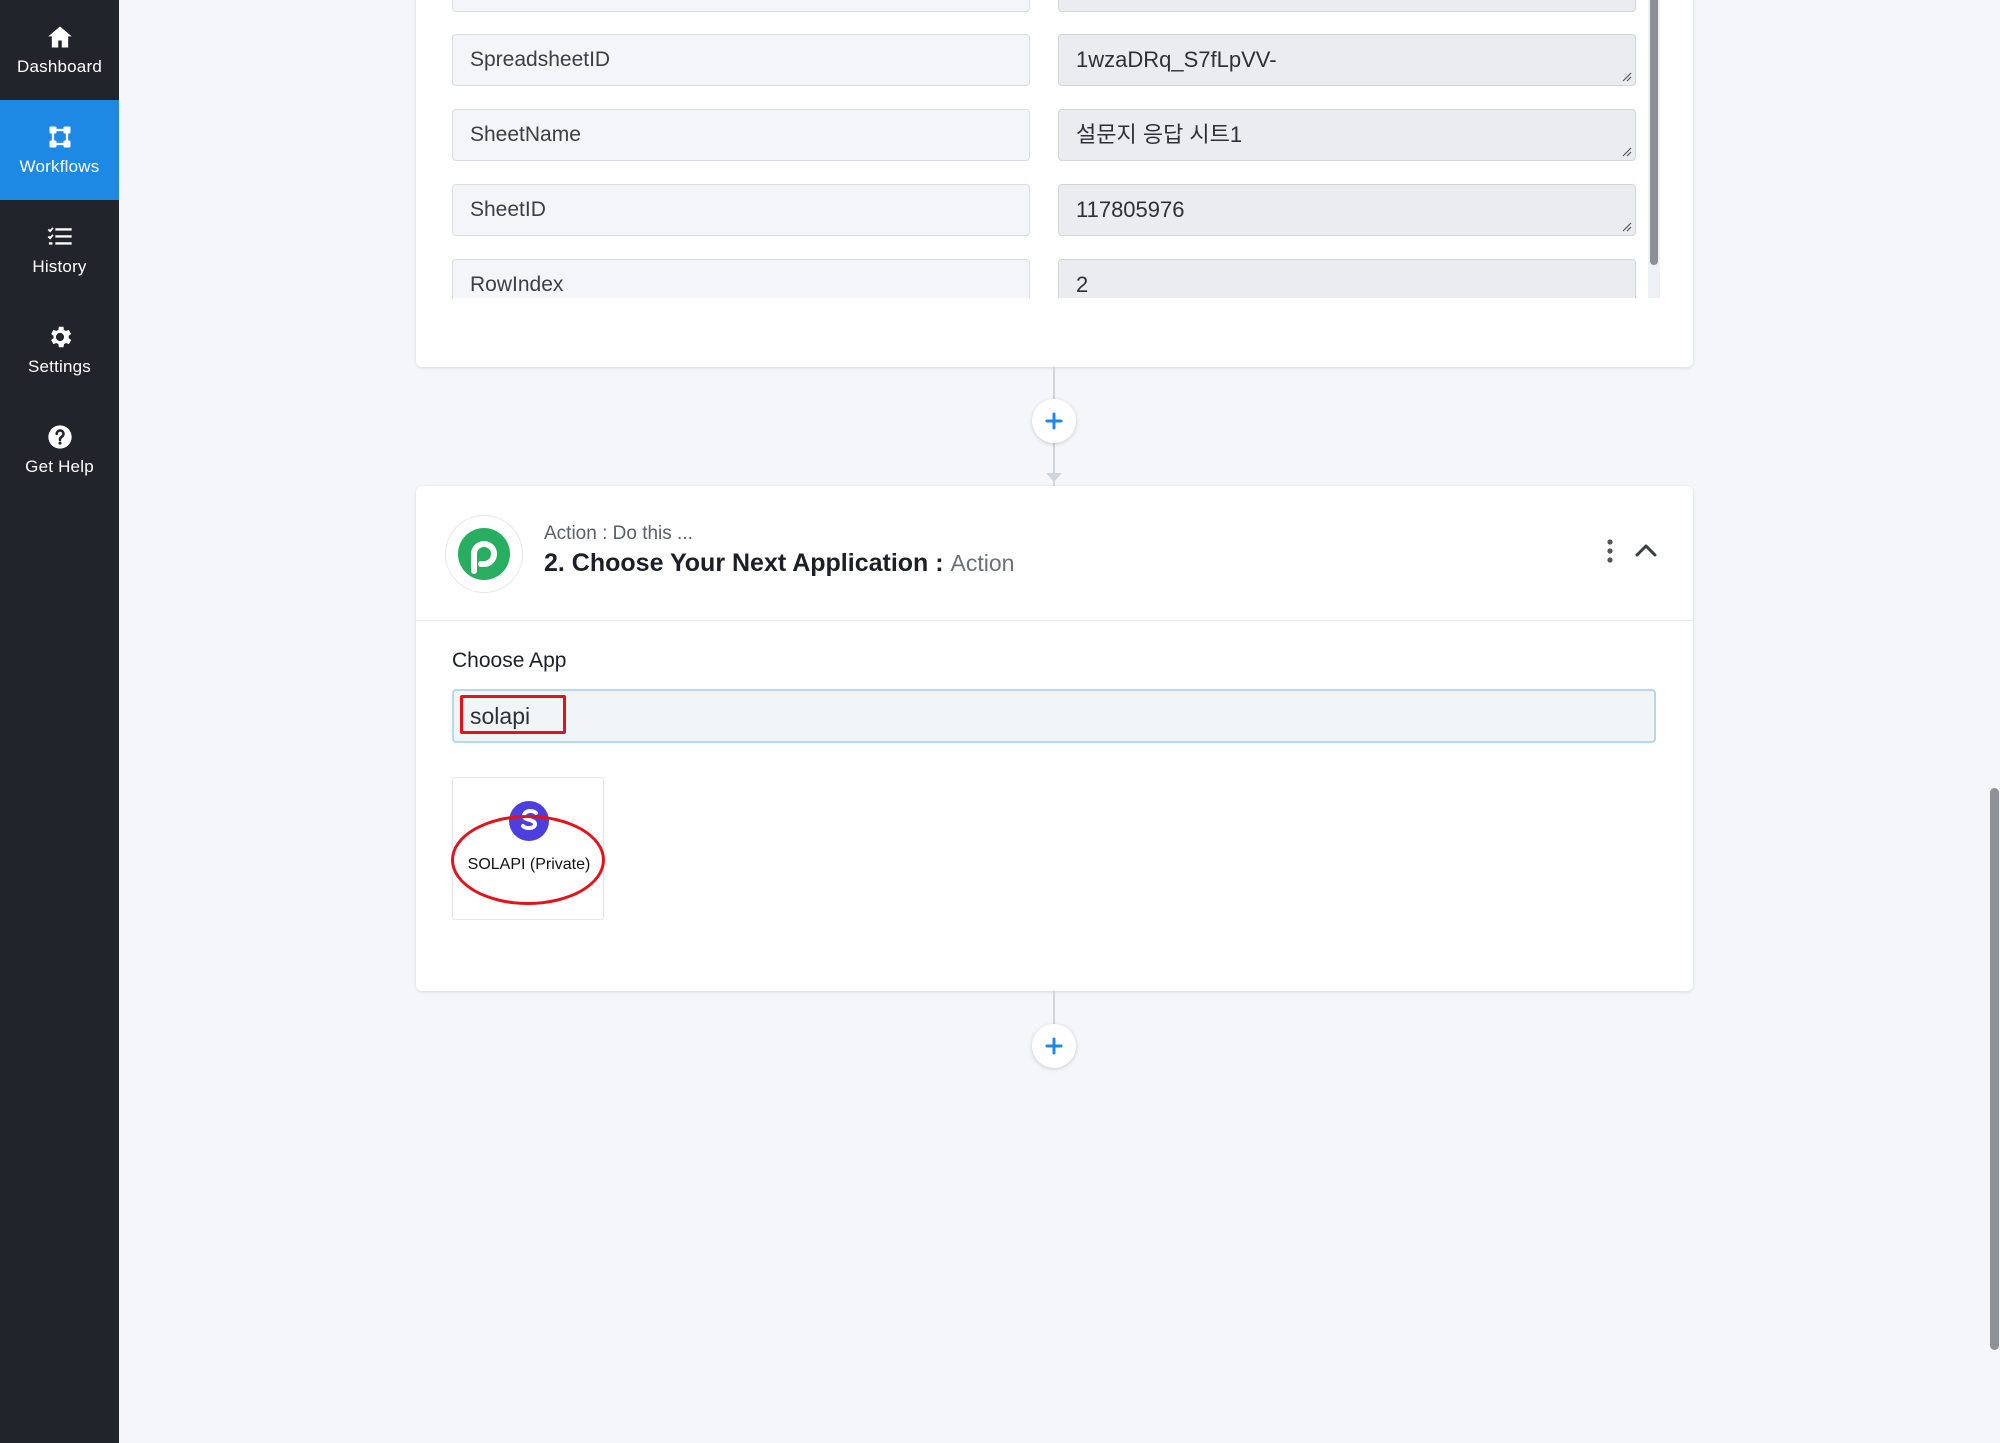  I want to click on fields-scrollbar-thumb, so click(1654, 132).